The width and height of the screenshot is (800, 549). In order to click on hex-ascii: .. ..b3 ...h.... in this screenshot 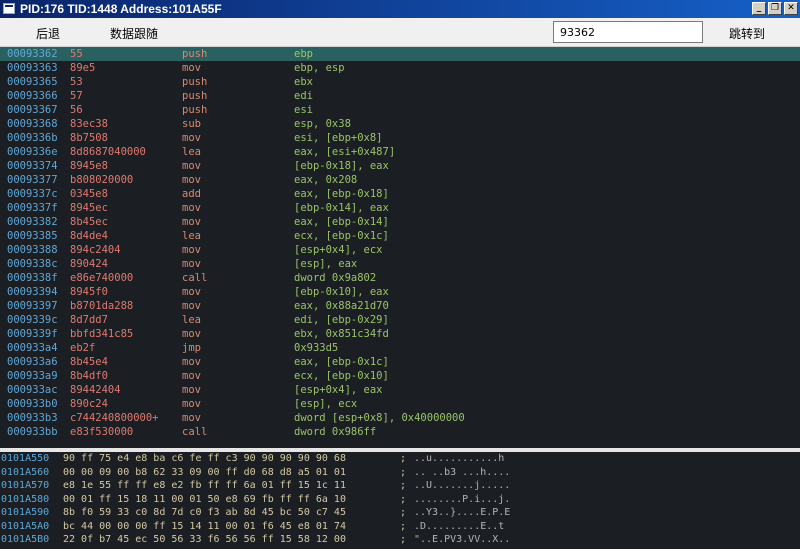, I will do `click(462, 472)`.